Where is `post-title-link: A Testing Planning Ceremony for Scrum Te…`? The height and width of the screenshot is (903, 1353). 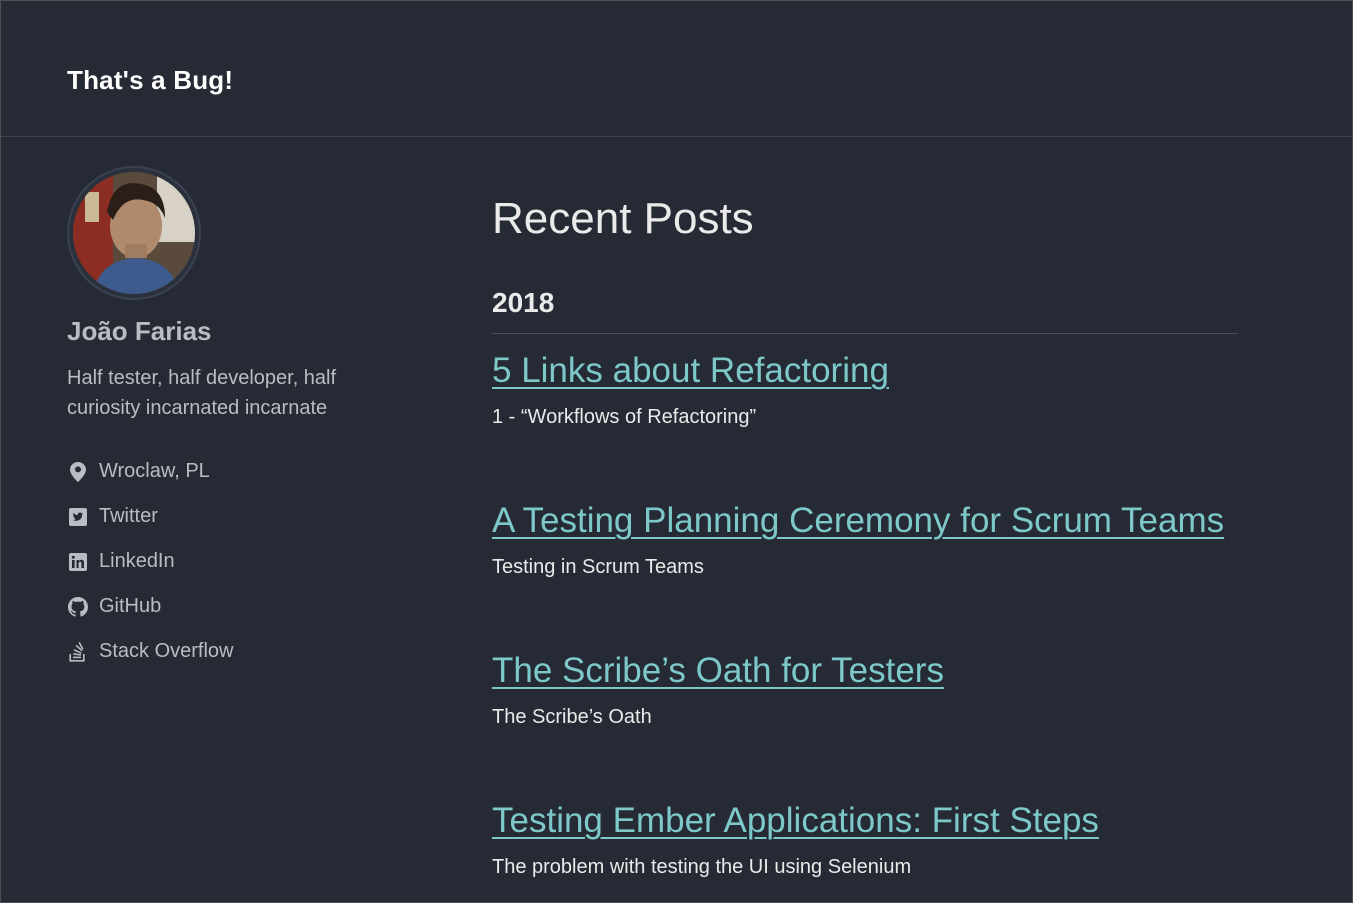
post-title-link: A Testing Planning Ceremony for Scrum Te… is located at coordinates (865, 521).